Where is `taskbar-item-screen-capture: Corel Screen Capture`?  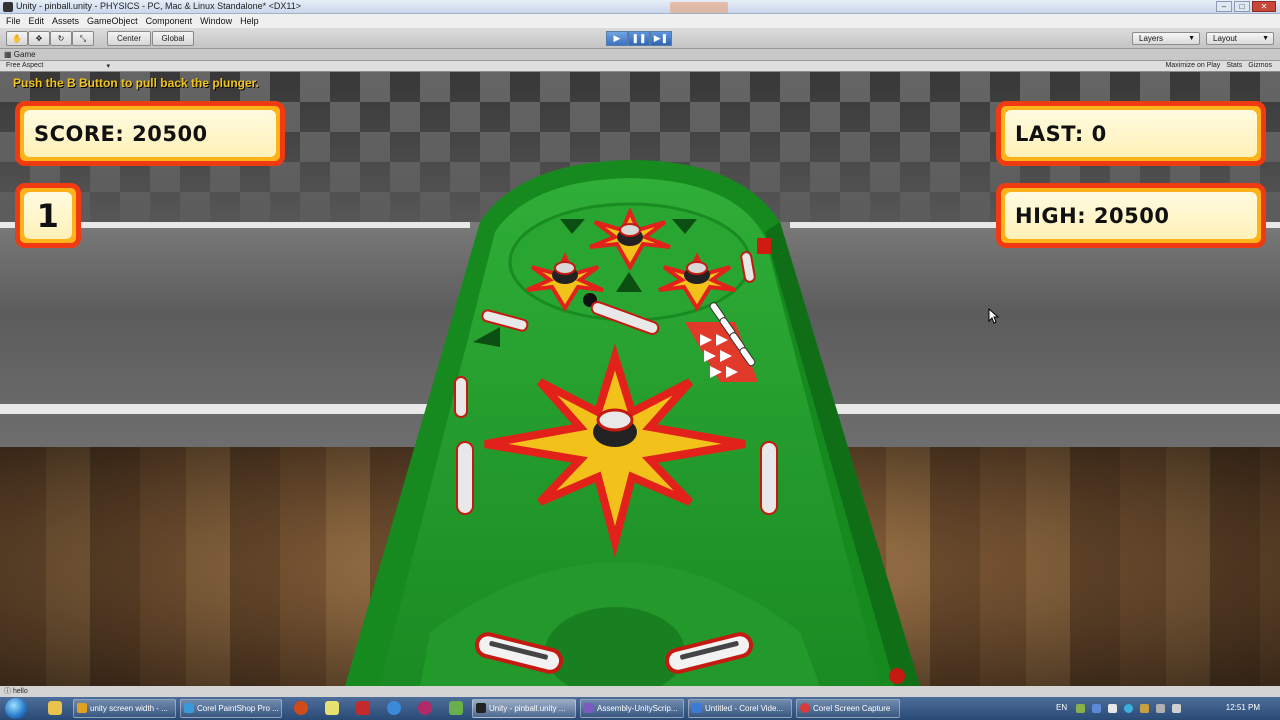
taskbar-item-screen-capture: Corel Screen Capture is located at coordinates (848, 708).